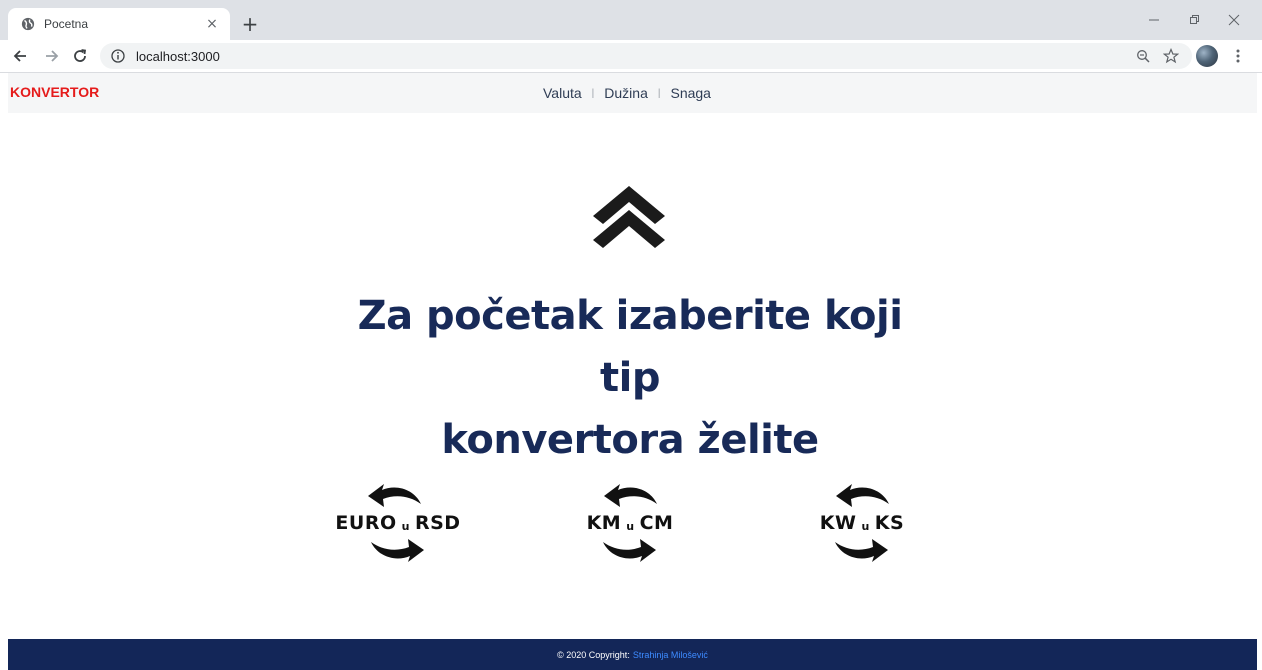  I want to click on site-navbar: KONVERTOR Valuta | Dužina | Snaga, so click(632, 93).